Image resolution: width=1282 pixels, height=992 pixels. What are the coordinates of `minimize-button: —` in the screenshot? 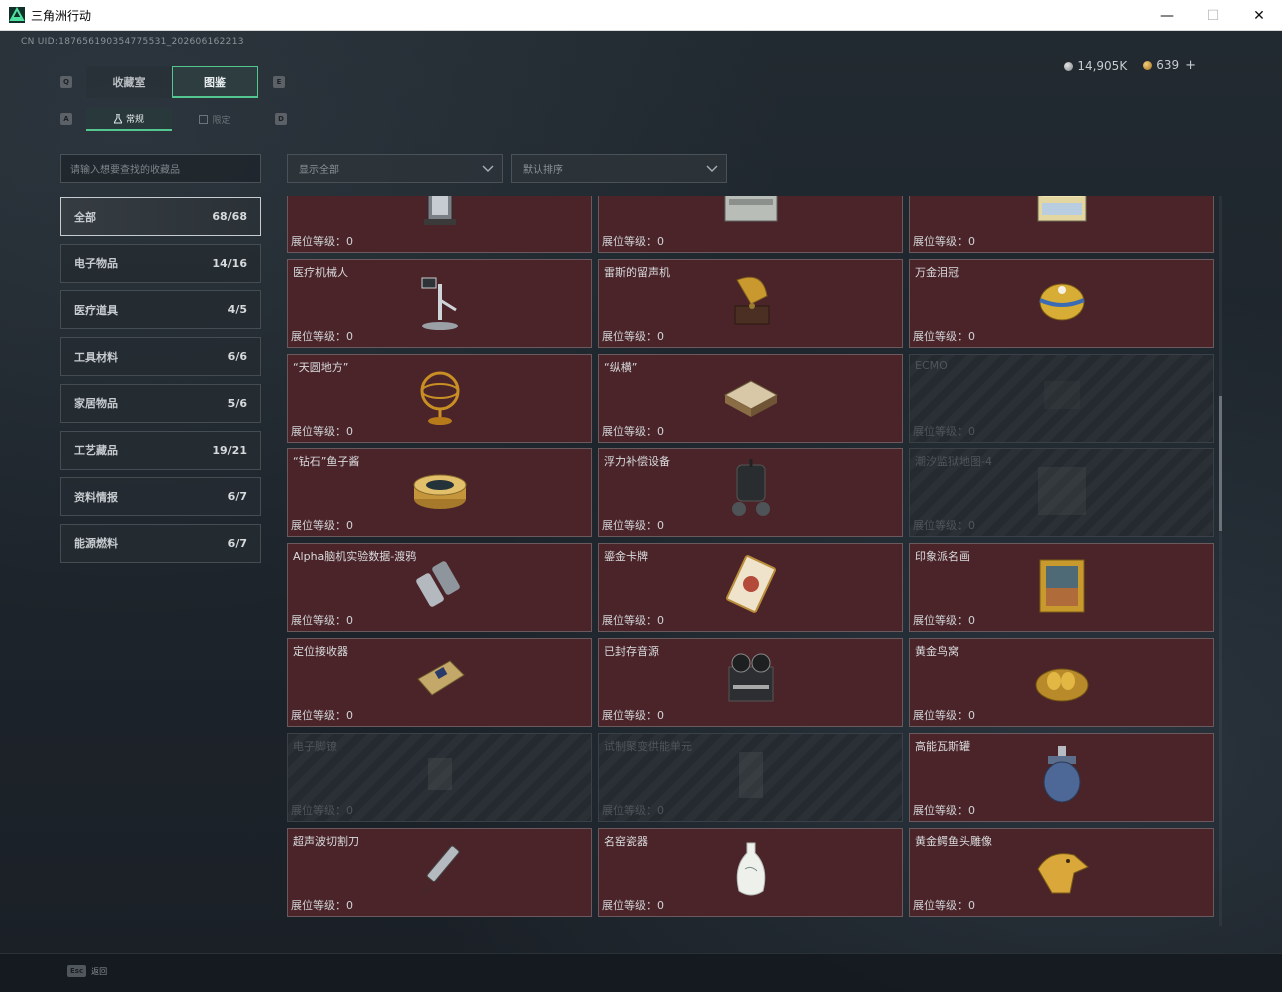 It's located at (1167, 15).